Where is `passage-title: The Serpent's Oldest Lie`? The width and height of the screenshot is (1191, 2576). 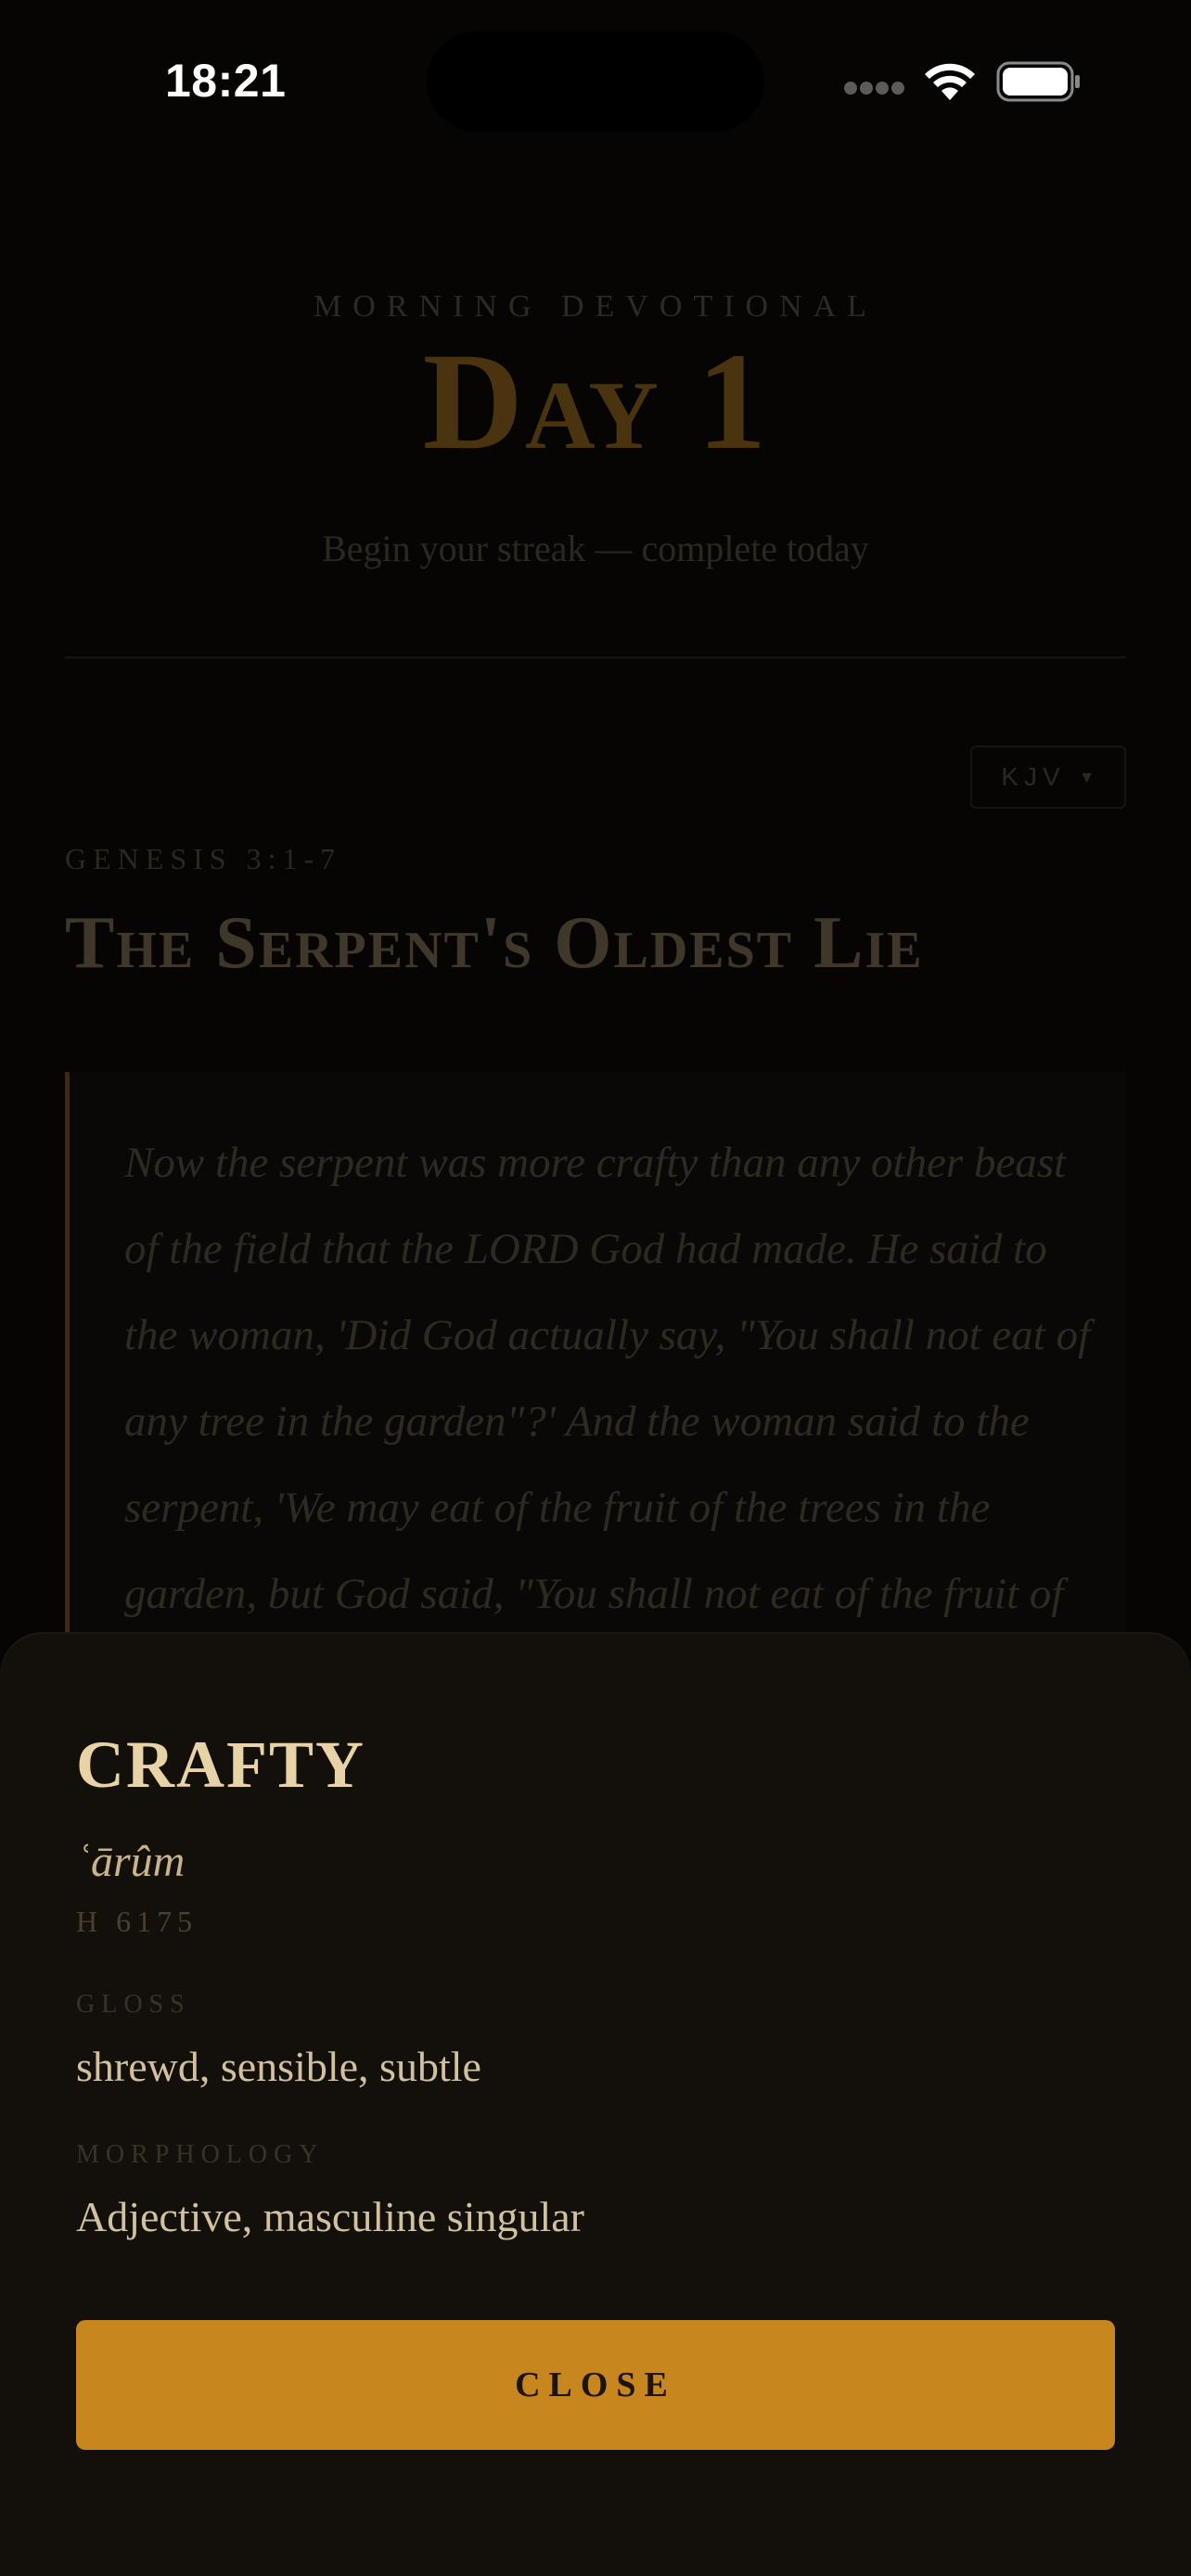 passage-title: The Serpent's Oldest Lie is located at coordinates (495, 943).